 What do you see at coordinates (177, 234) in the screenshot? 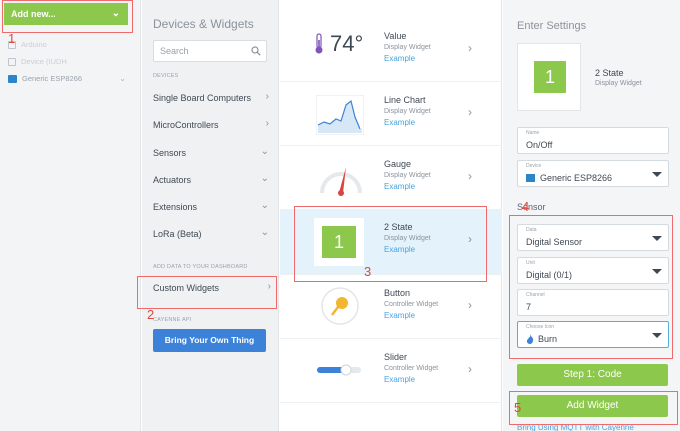
I see `category-label: LoRa (Beta)` at bounding box center [177, 234].